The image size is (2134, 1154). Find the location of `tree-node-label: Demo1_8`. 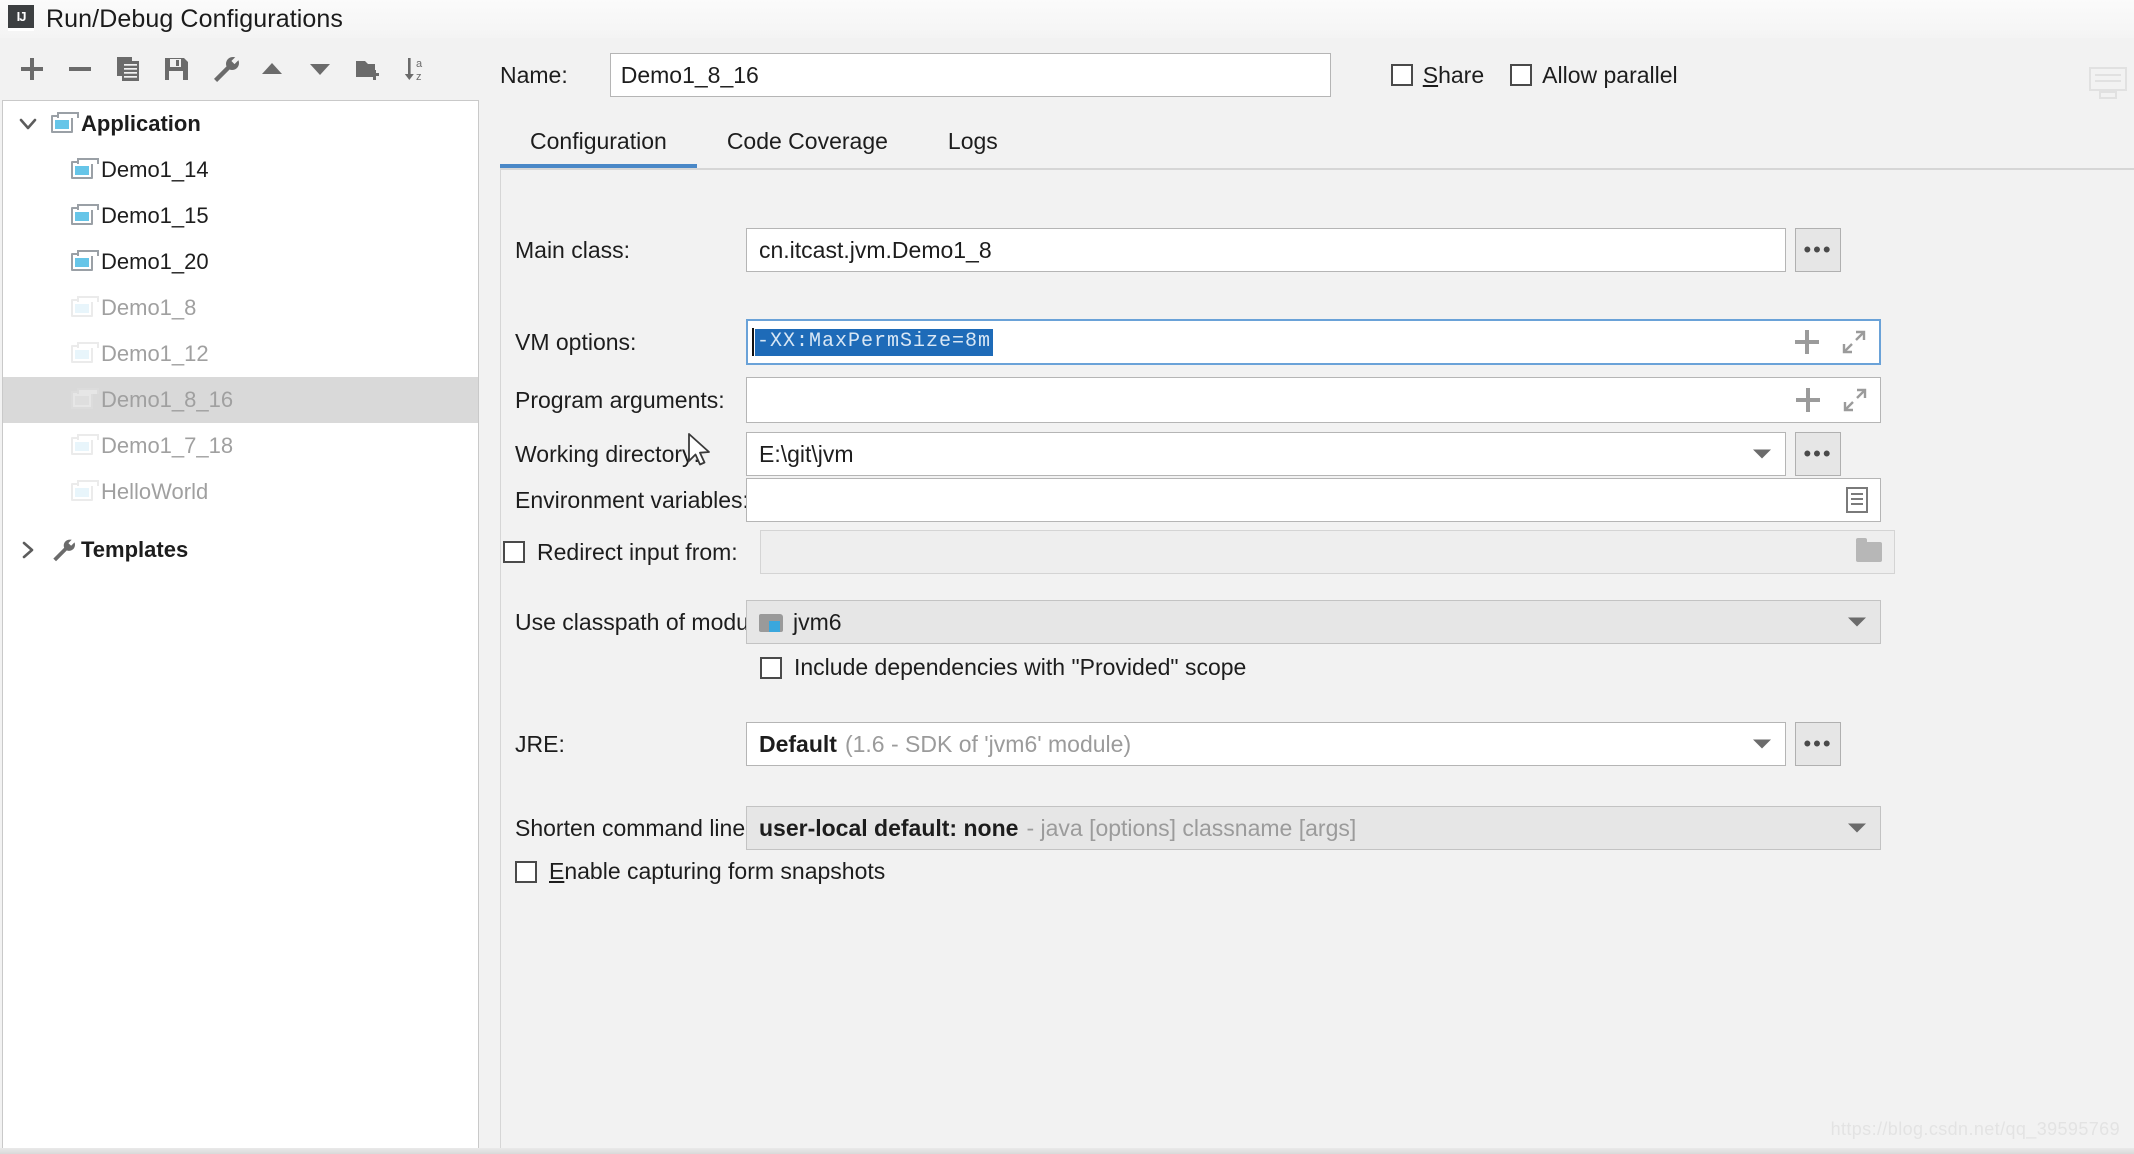

tree-node-label: Demo1_8 is located at coordinates (149, 307).